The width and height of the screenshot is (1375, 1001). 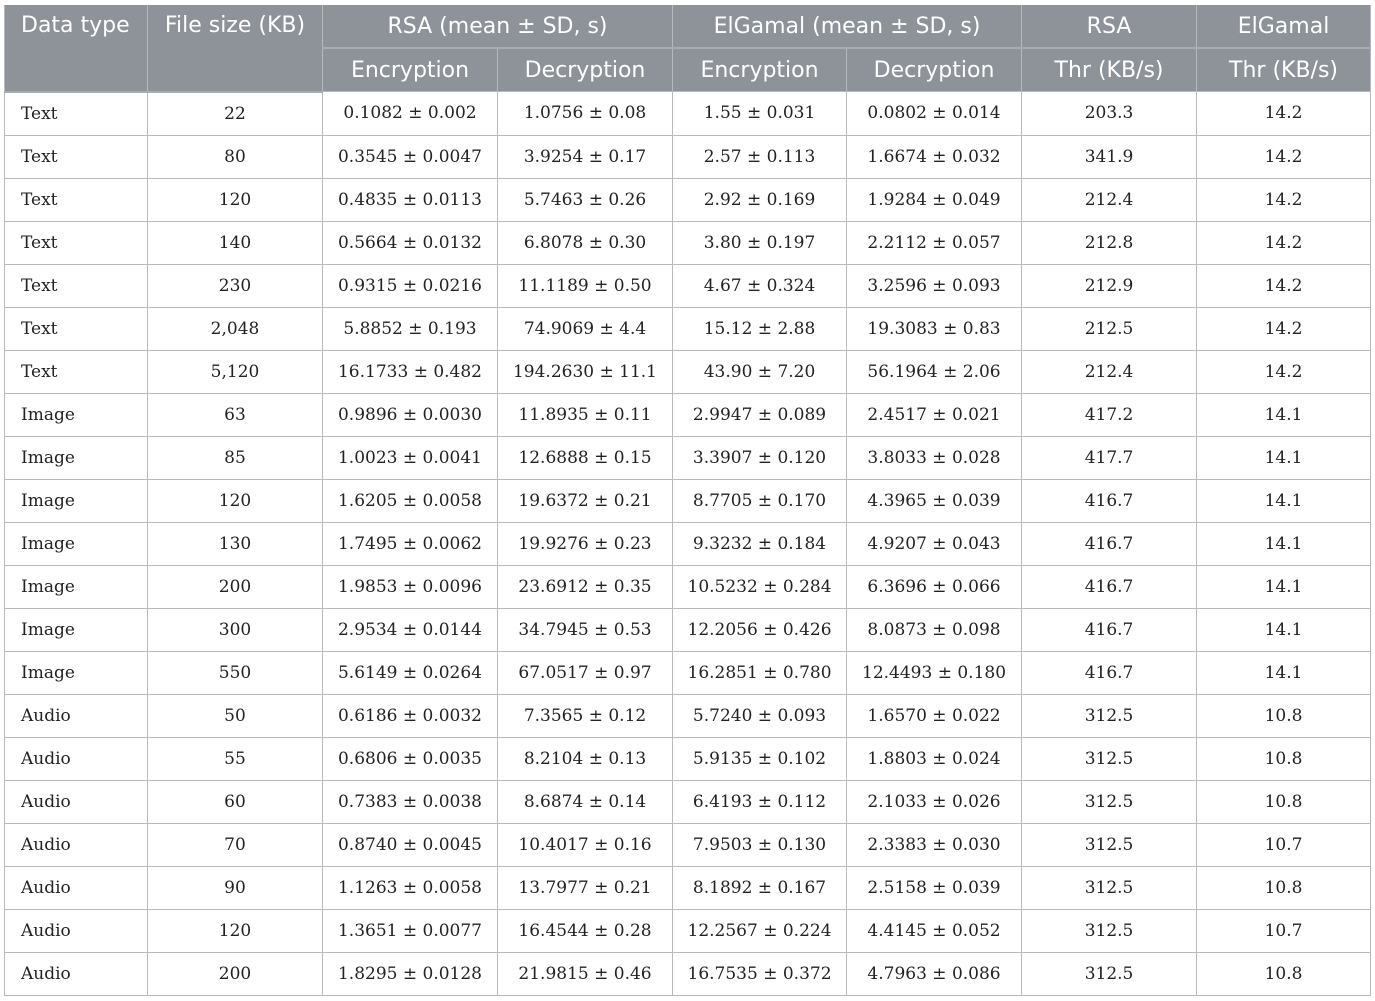 What do you see at coordinates (410, 371) in the screenshot?
I see `cell-rsa-encryption: 16.1733 ± 0.482` at bounding box center [410, 371].